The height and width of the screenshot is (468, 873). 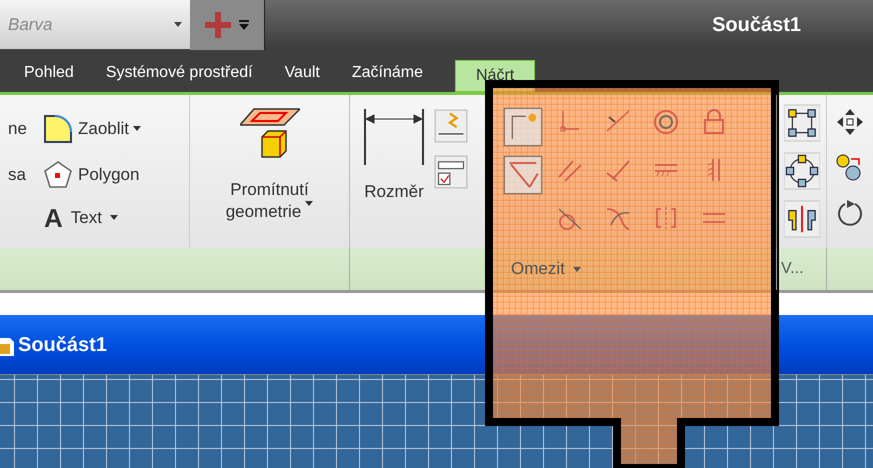 What do you see at coordinates (802, 219) in the screenshot?
I see `mirror-icon` at bounding box center [802, 219].